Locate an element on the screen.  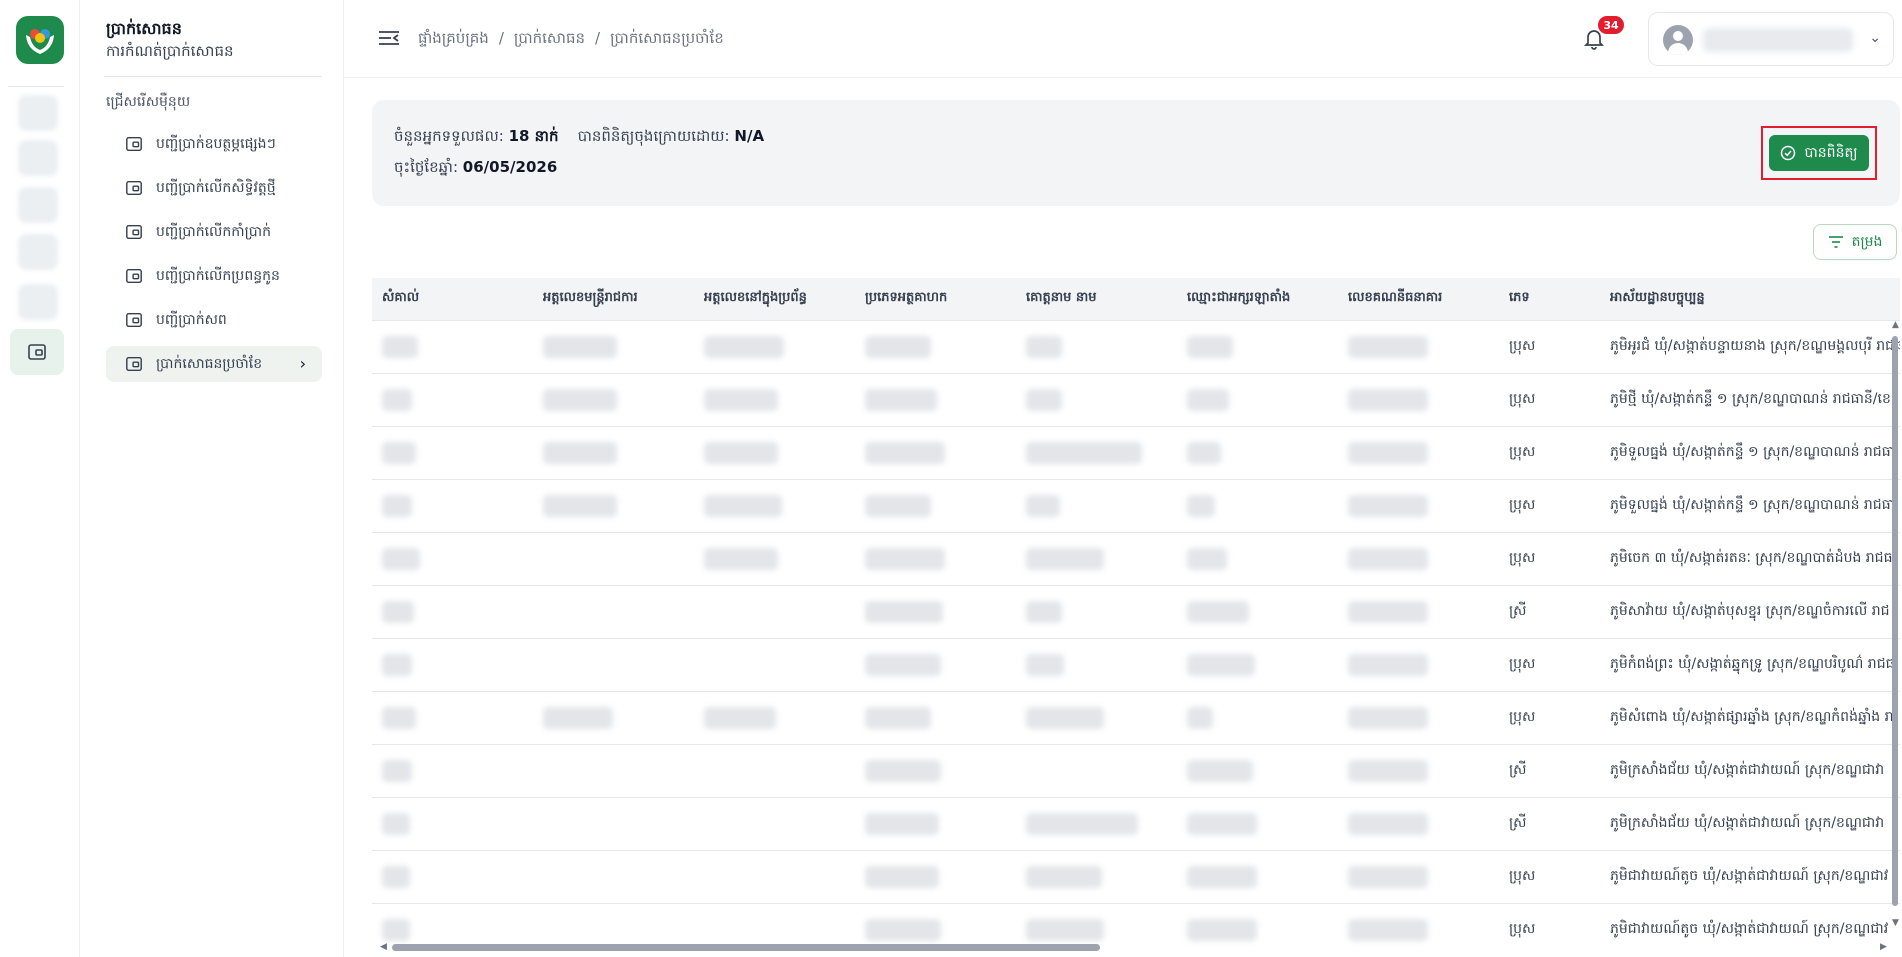
app-logo is located at coordinates (40, 40).